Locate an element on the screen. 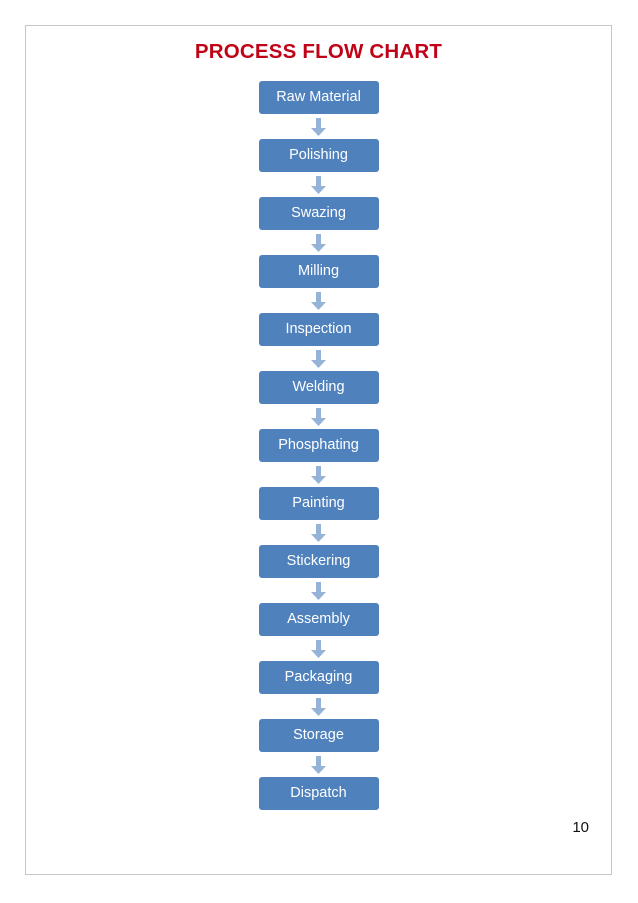  flow-step: Swazing is located at coordinates (318, 213).